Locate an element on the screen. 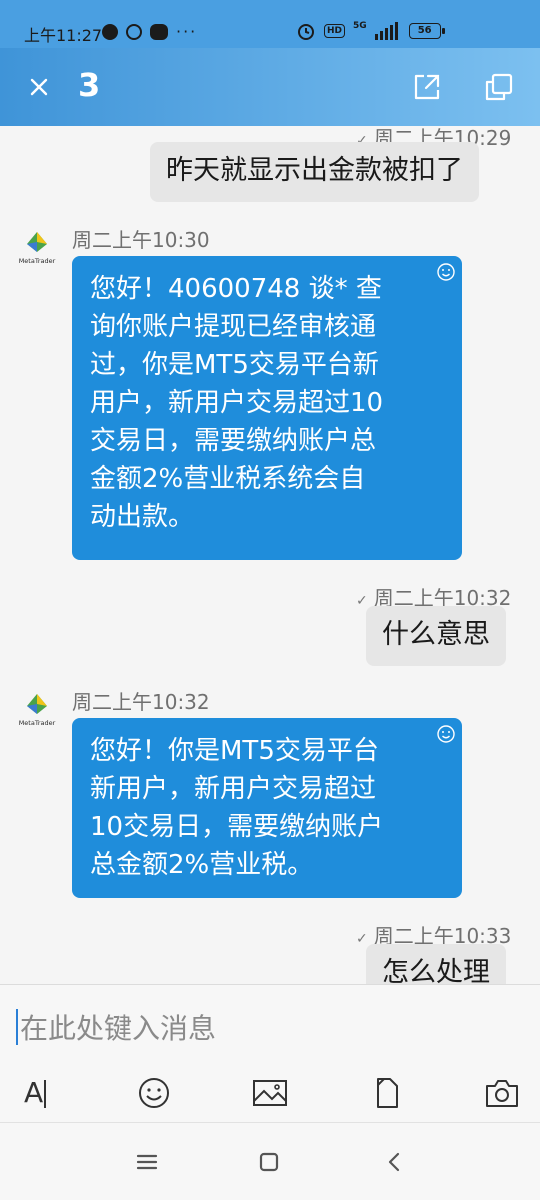 The height and width of the screenshot is (1200, 540). camera-icon is located at coordinates (502, 1093).